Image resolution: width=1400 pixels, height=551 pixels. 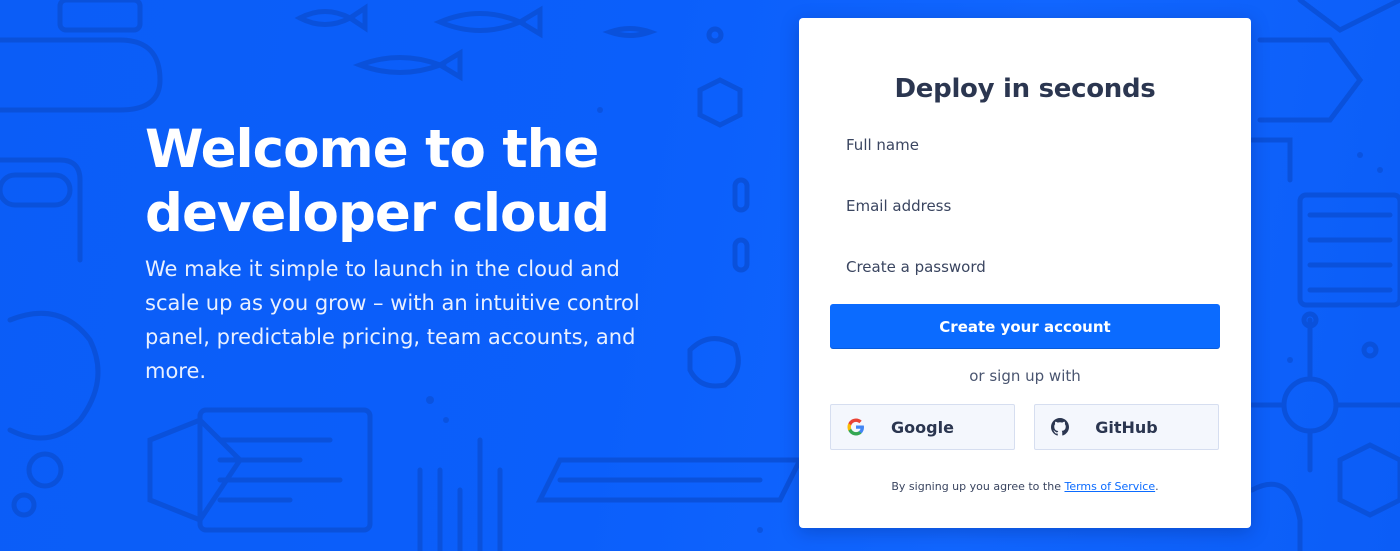 I want to click on or-sign-up-with-text: or sign up with, so click(x=1025, y=376).